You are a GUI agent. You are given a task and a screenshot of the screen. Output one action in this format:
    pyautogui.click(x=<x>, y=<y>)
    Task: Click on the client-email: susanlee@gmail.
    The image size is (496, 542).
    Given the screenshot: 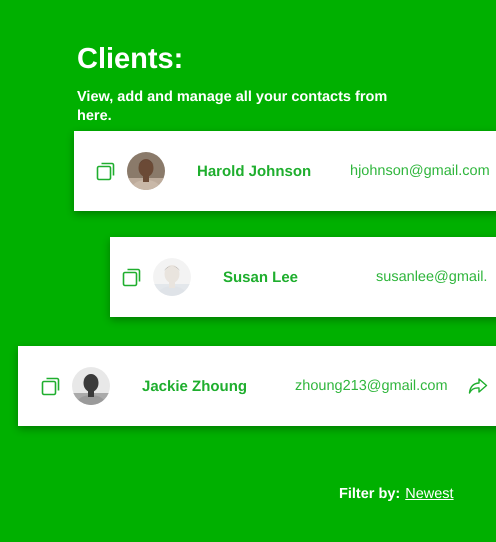 What is the action you would take?
    pyautogui.click(x=432, y=277)
    